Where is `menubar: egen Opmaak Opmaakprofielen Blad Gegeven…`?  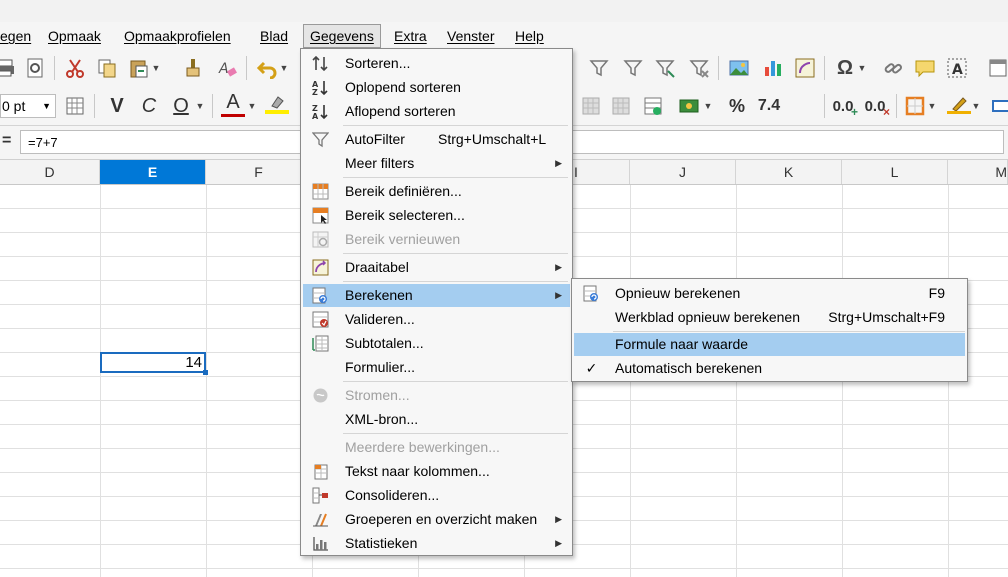
menubar: egen Opmaak Opmaakprofielen Blad Gegeven… is located at coordinates (504, 35).